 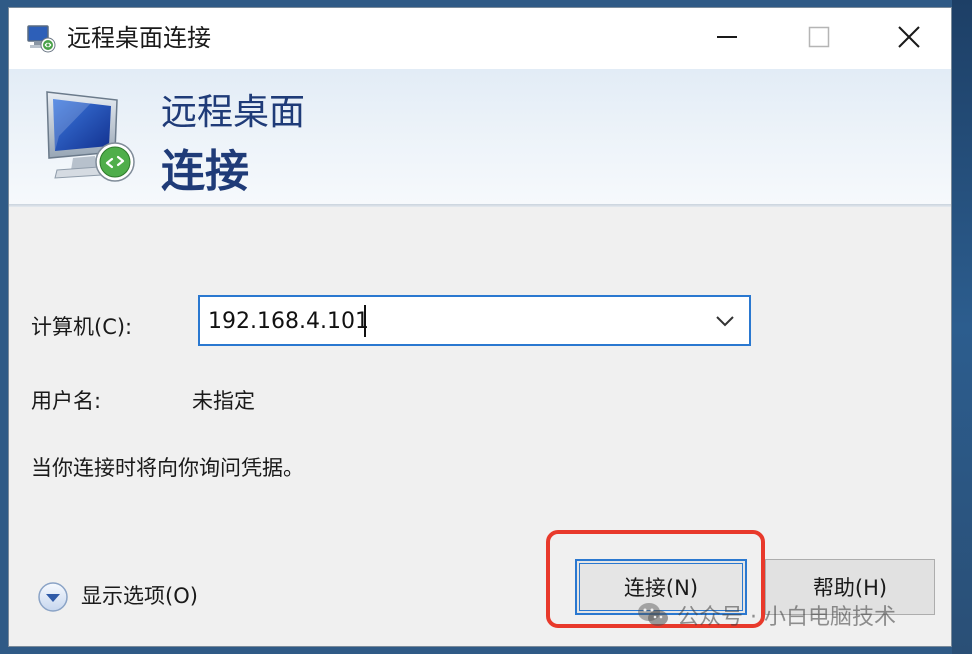 What do you see at coordinates (458, 321) in the screenshot?
I see `computer-input` at bounding box center [458, 321].